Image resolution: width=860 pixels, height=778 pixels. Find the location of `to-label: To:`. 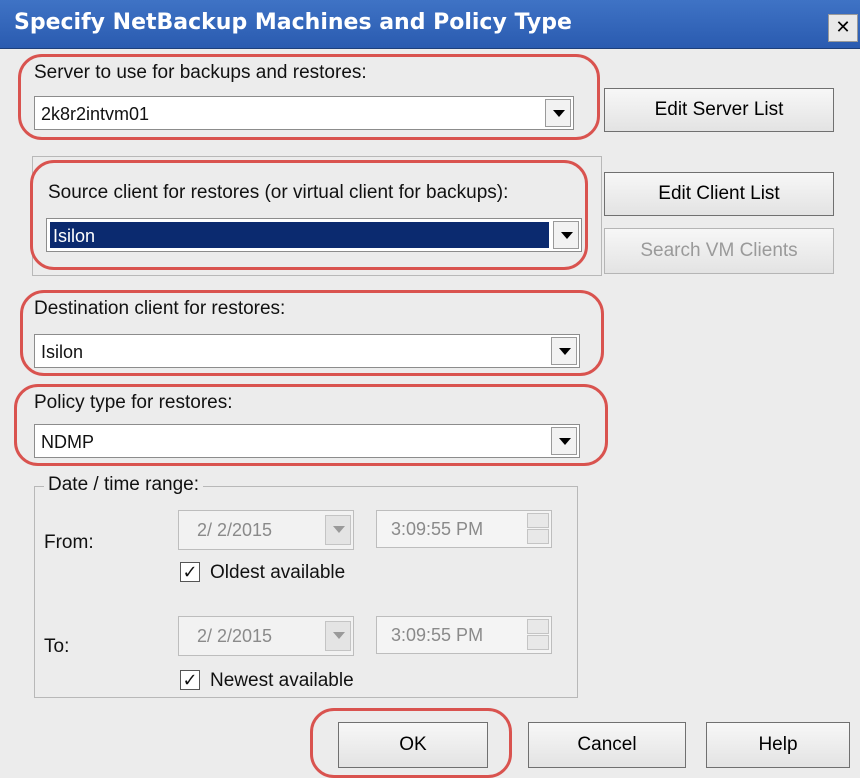

to-label: To: is located at coordinates (57, 646).